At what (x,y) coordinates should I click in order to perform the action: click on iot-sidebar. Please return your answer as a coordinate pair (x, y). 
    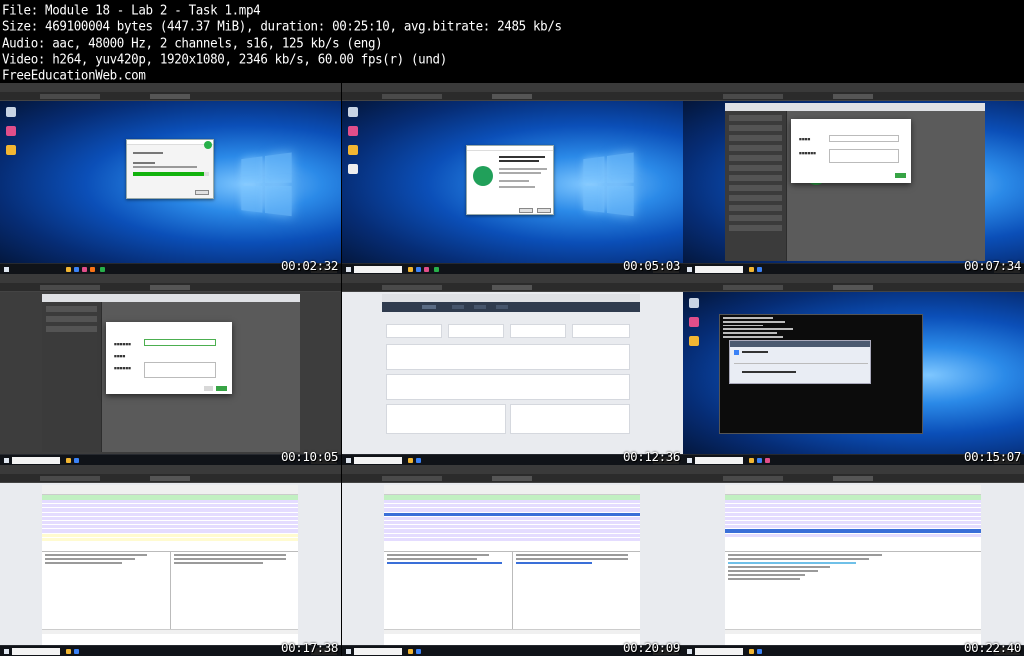
    Looking at the image, I should click on (72, 377).